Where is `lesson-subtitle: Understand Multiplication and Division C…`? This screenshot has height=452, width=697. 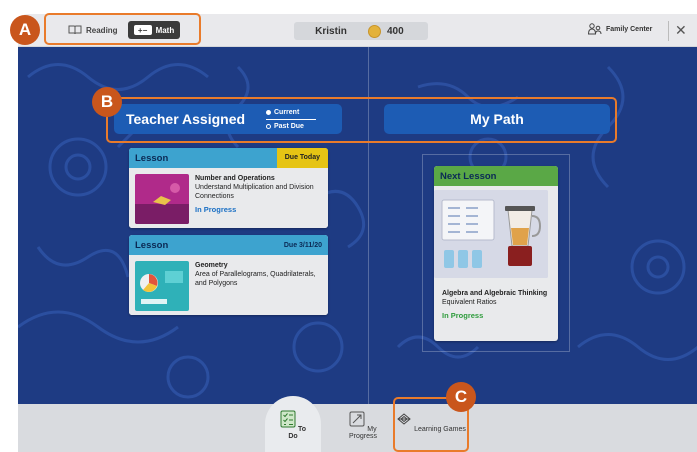
lesson-subtitle: Understand Multiplication and Division C… is located at coordinates (254, 192).